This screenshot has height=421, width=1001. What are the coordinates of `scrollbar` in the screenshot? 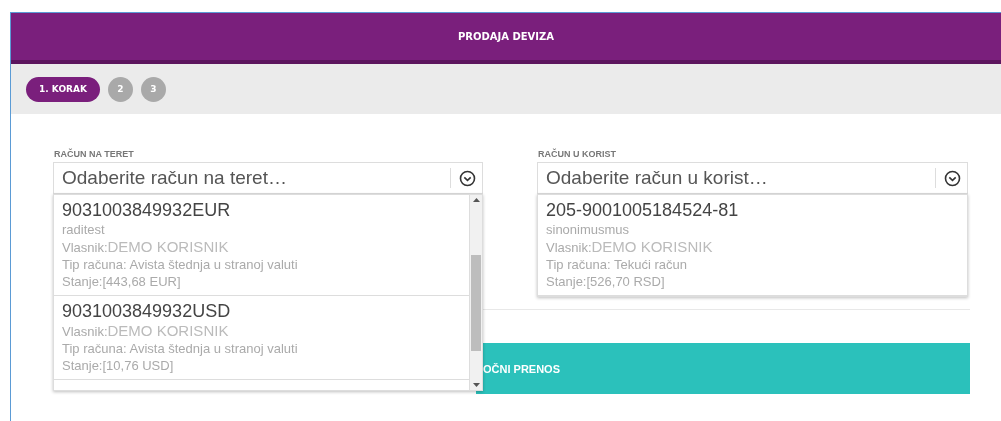 It's located at (475, 292).